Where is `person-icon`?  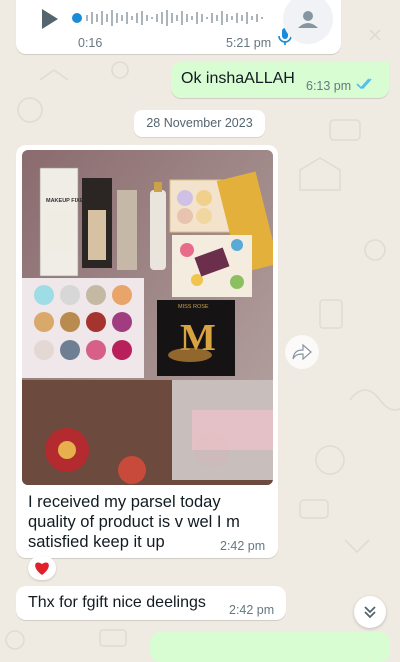
person-icon is located at coordinates (308, 19).